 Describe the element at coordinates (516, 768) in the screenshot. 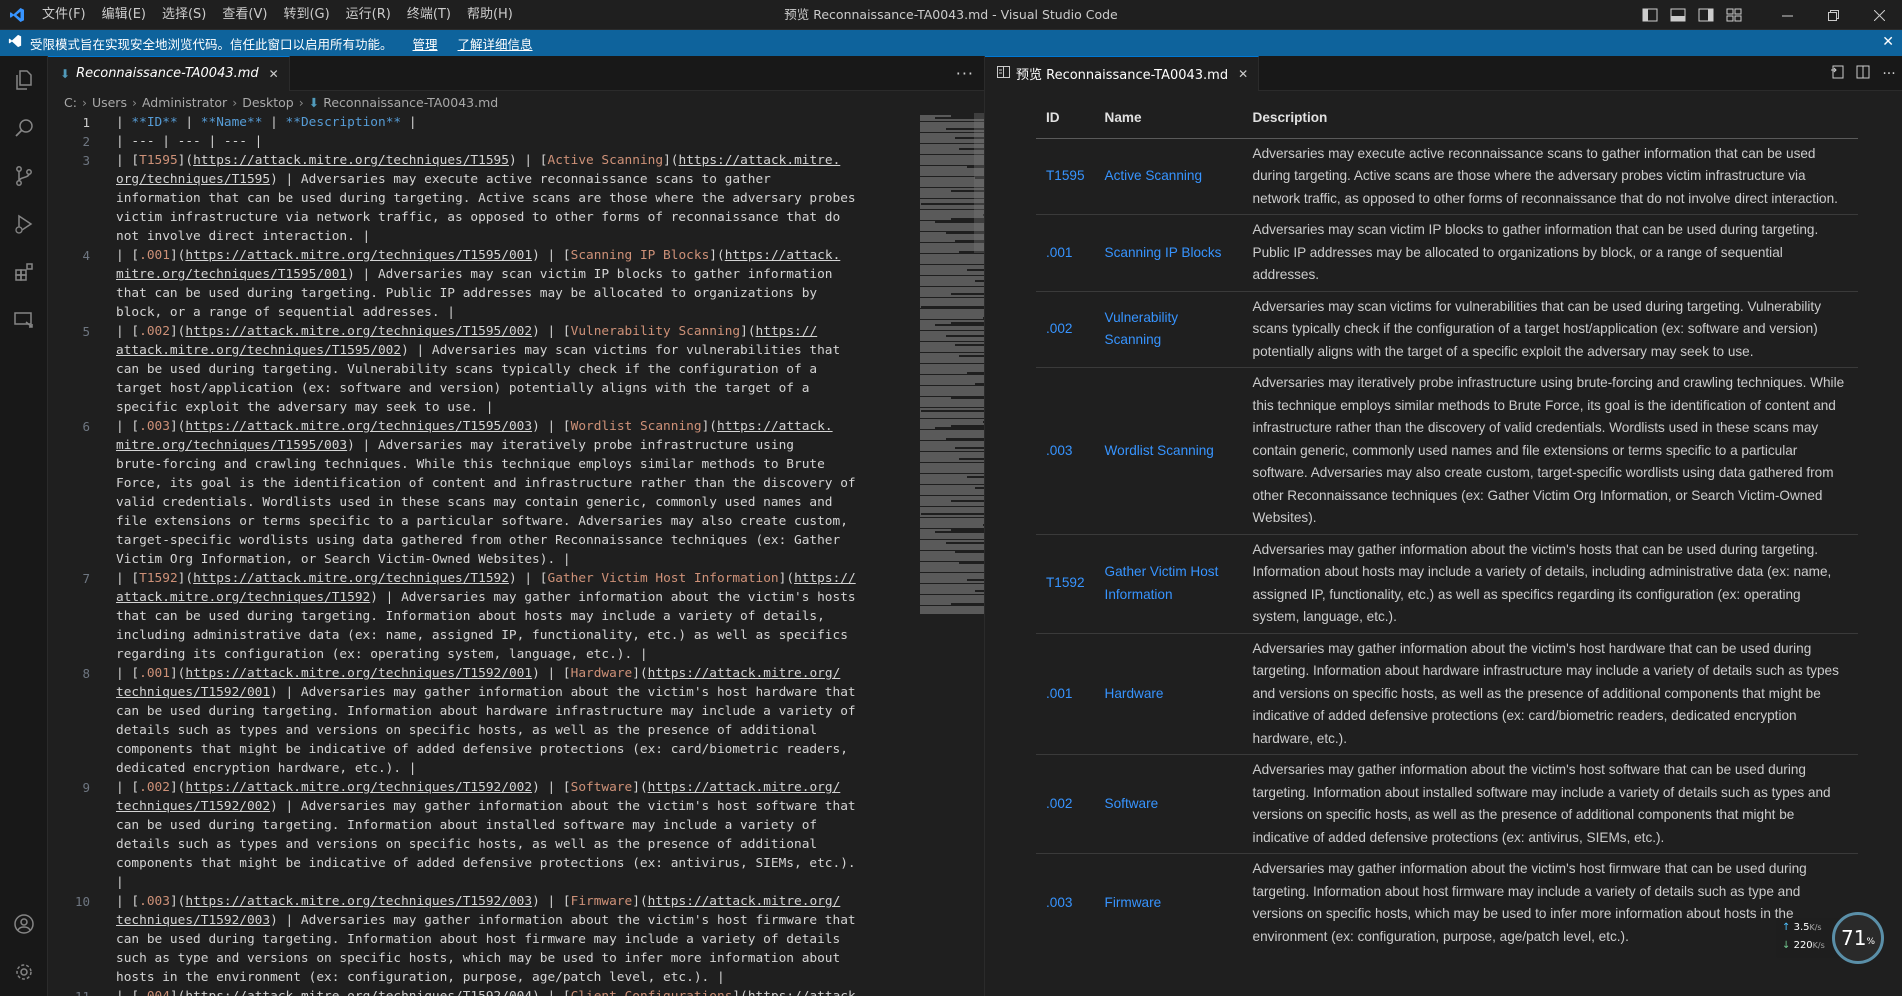

I see `code-line: dedicated encryption hardware, etc.). |` at that location.